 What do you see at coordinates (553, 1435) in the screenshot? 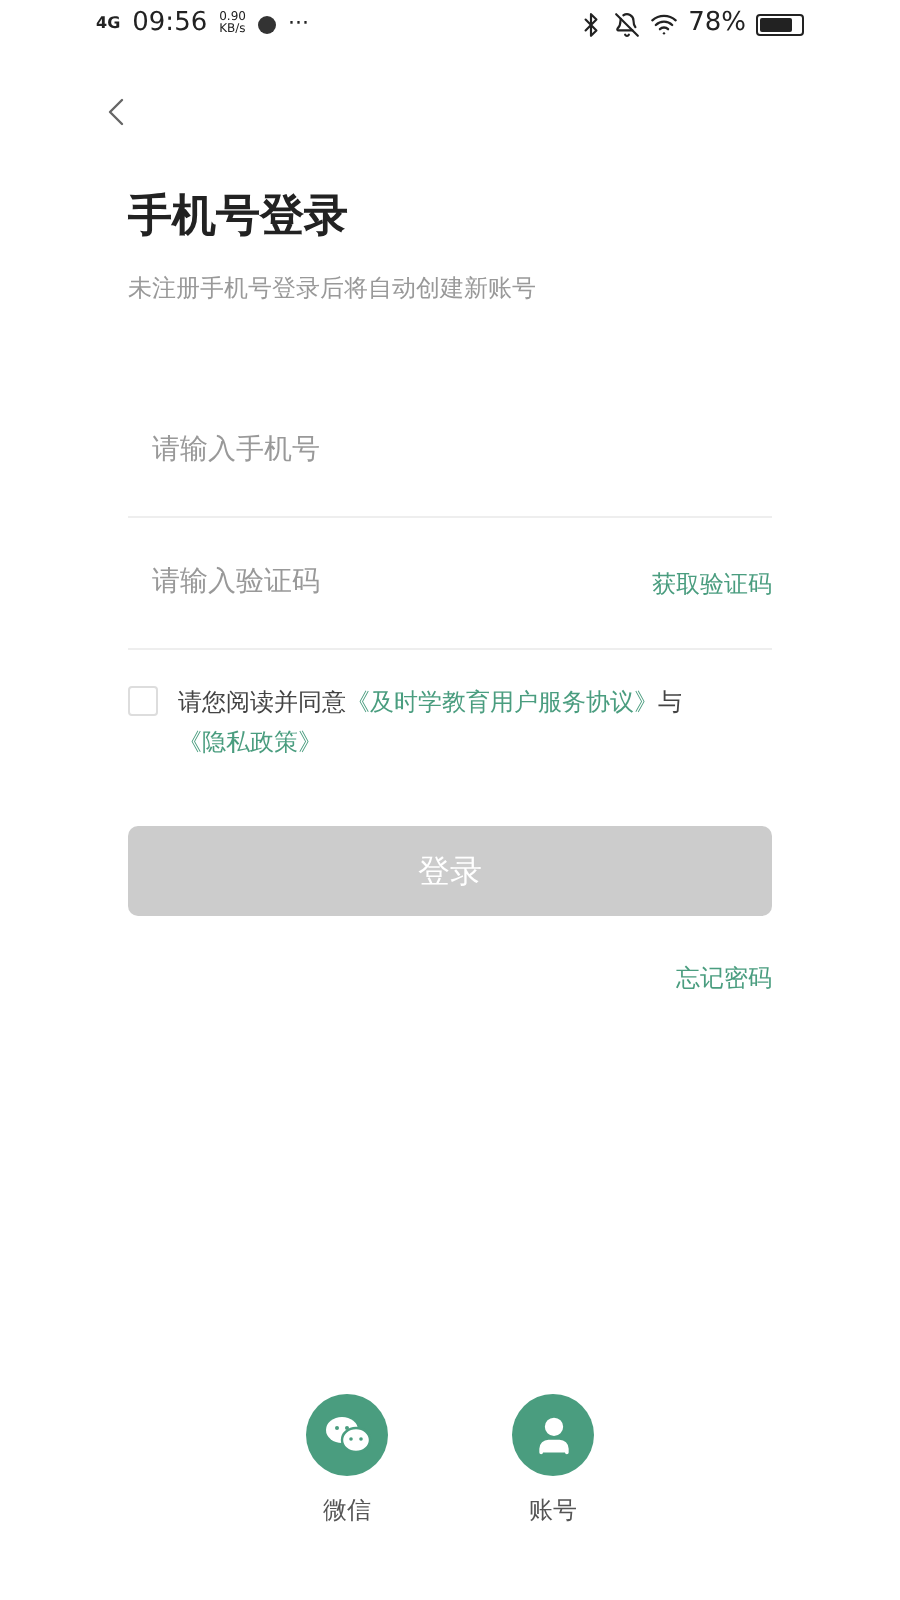
I see `account-login-button` at bounding box center [553, 1435].